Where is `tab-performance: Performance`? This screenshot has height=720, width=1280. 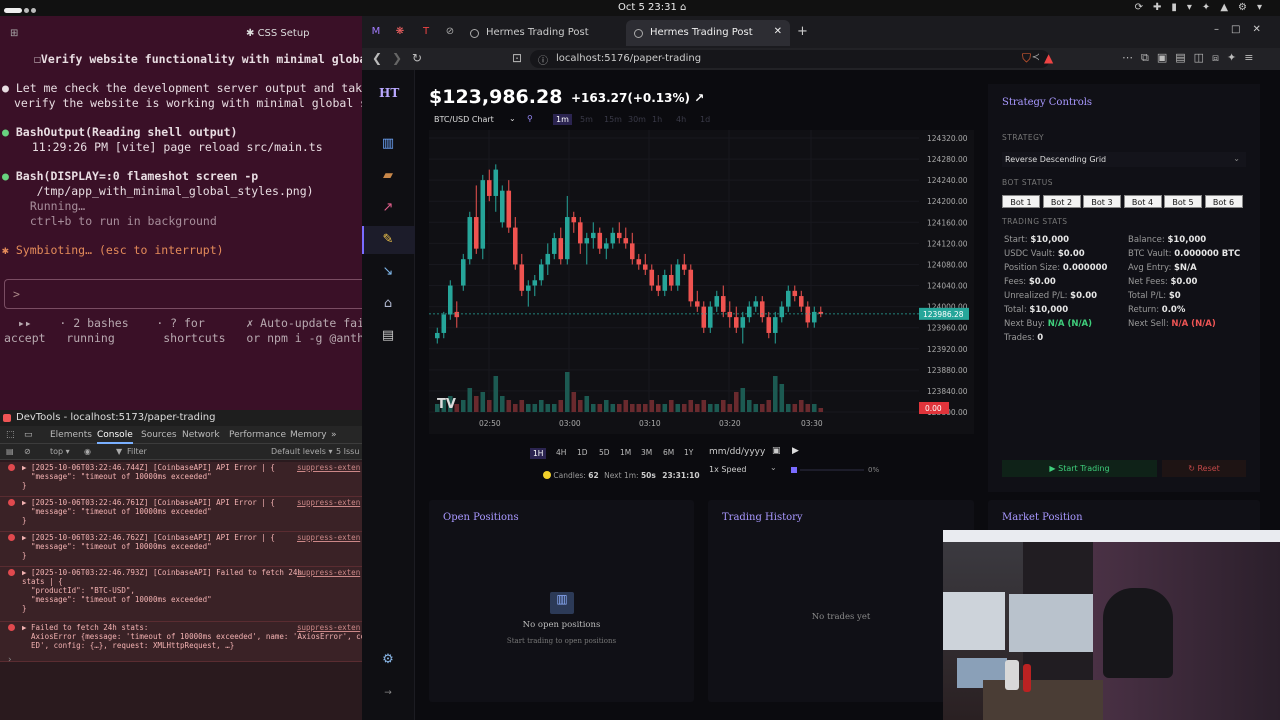
tab-performance: Performance is located at coordinates (257, 435).